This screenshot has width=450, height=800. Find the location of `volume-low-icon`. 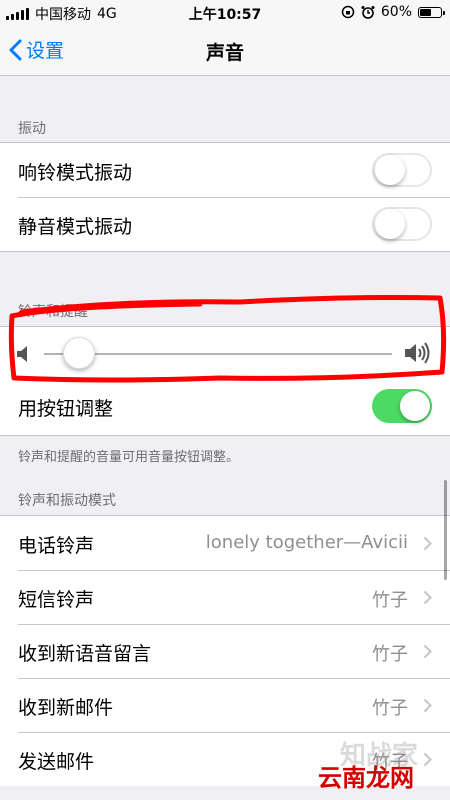

volume-low-icon is located at coordinates (22, 354).